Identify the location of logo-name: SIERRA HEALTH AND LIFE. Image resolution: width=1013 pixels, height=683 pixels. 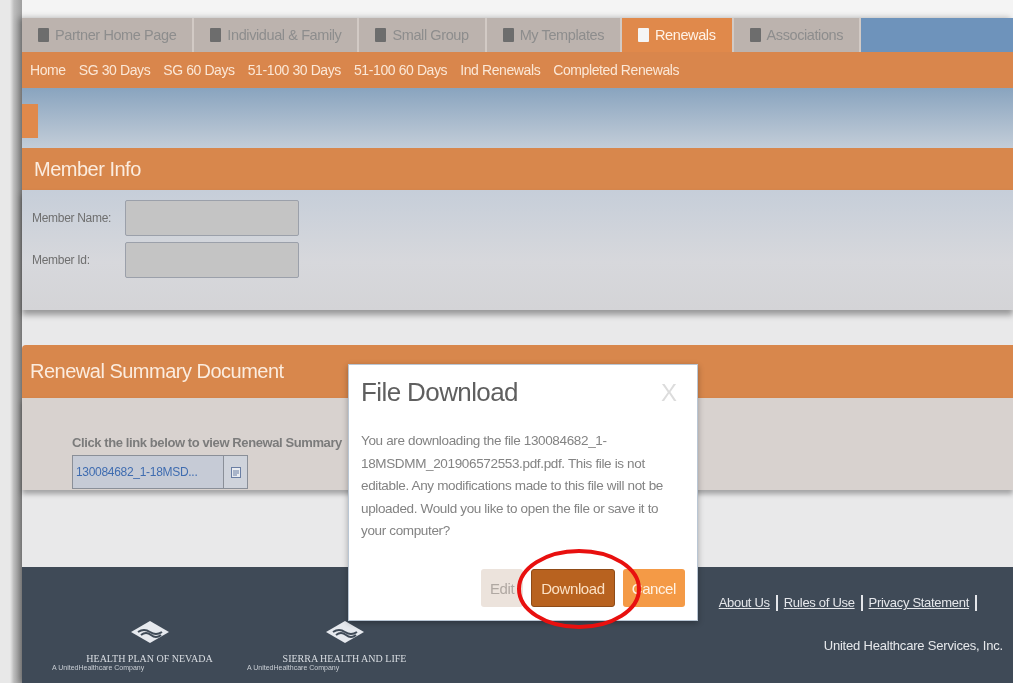
(344, 658).